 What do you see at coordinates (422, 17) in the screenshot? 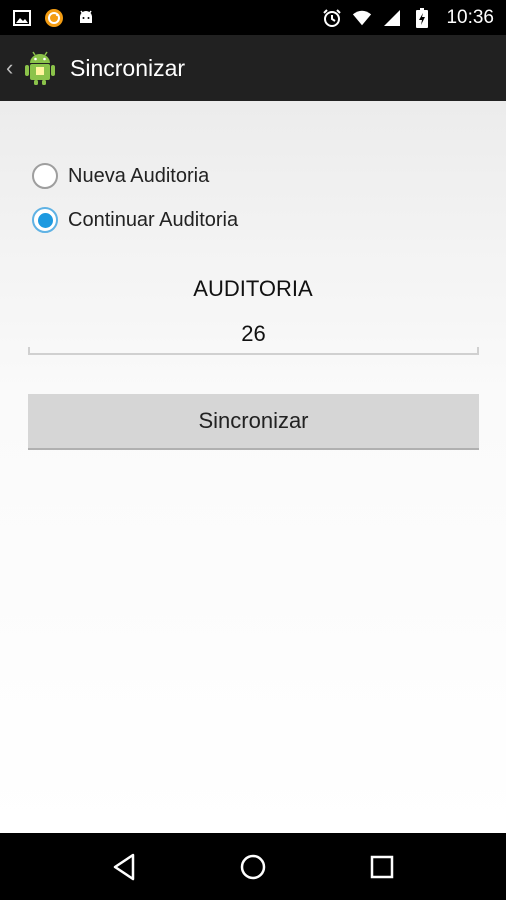
I see `battery-icon` at bounding box center [422, 17].